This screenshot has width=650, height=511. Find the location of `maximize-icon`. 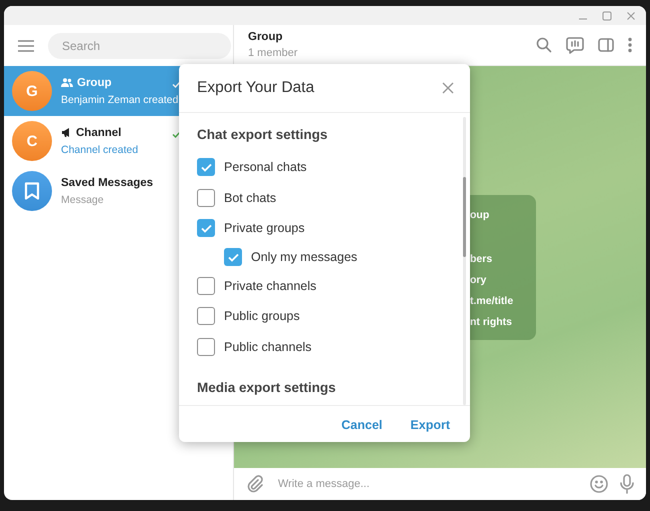

maximize-icon is located at coordinates (607, 15).